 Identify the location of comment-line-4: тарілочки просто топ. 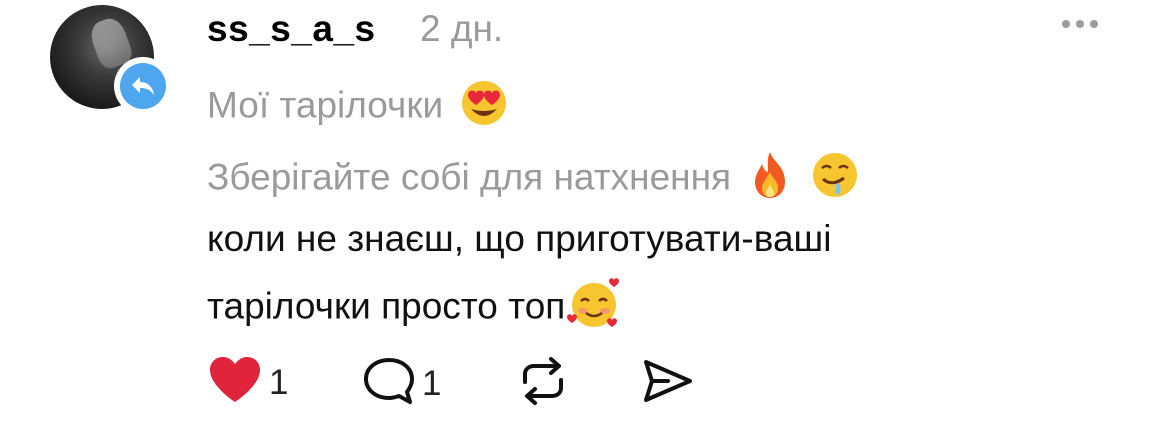
(415, 308).